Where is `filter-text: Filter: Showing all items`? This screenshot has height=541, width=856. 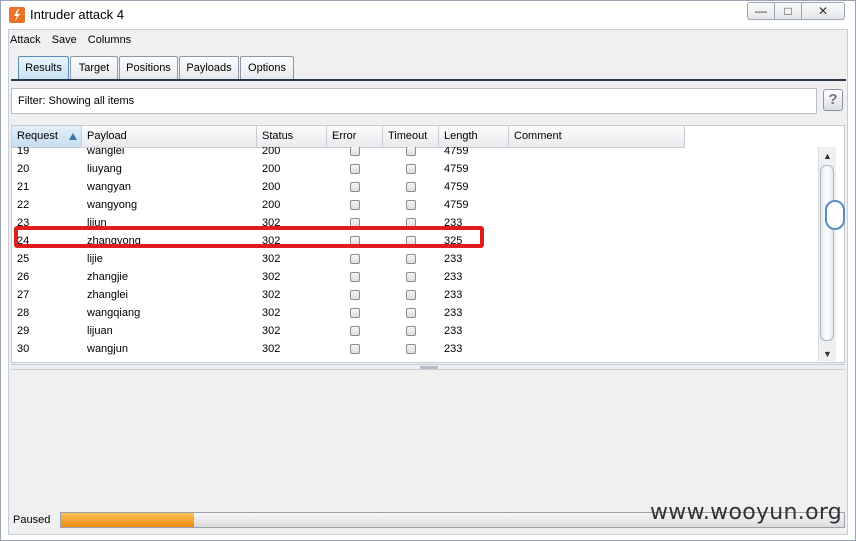 filter-text: Filter: Showing all items is located at coordinates (76, 101).